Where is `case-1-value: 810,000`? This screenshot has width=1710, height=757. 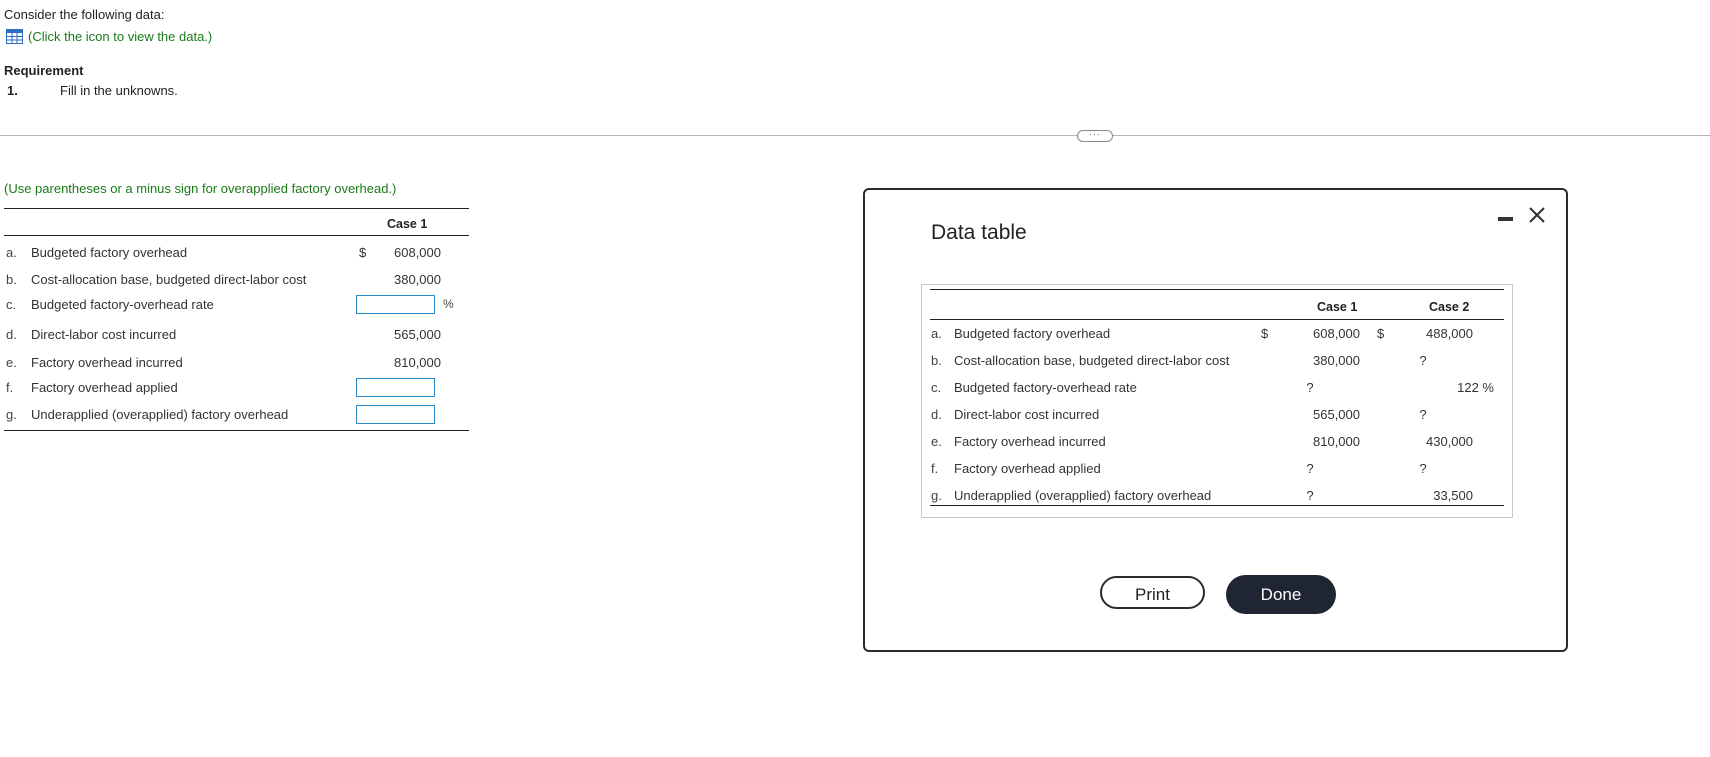
case-1-value: 810,000 is located at coordinates (1336, 441).